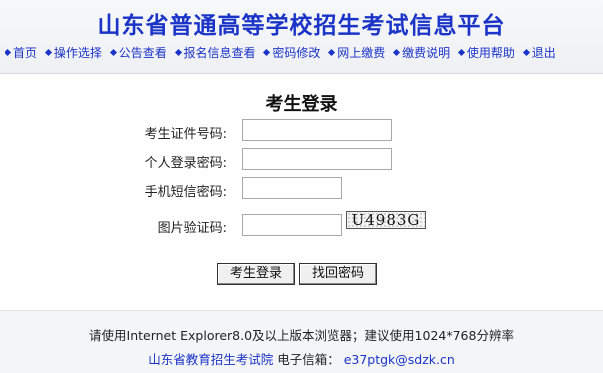 Image resolution: width=603 pixels, height=373 pixels. Describe the element at coordinates (185, 134) in the screenshot. I see `id-number-label: 考生证件号码:` at that location.